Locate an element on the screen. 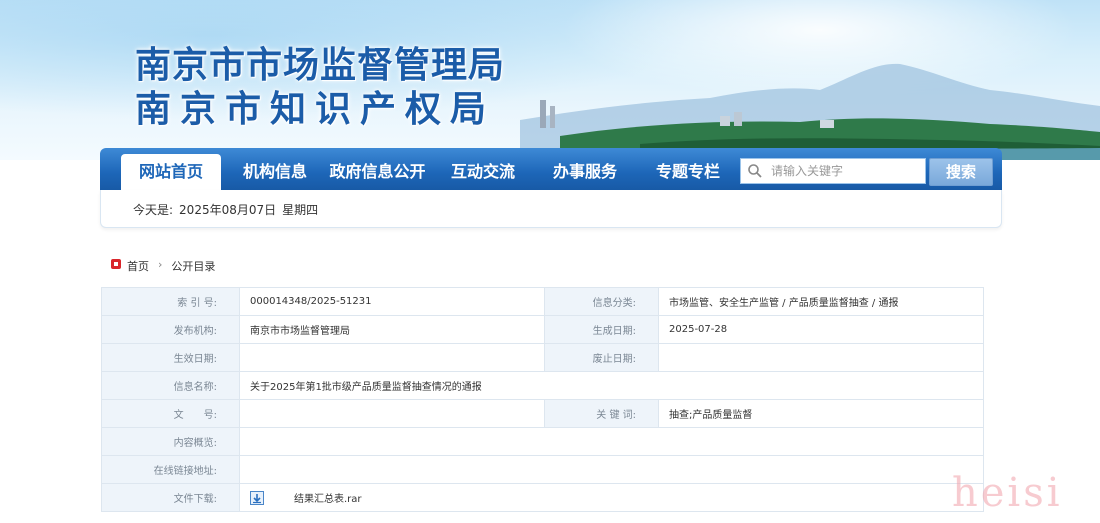 The height and width of the screenshot is (523, 1100). expire-date-value is located at coordinates (821, 357).